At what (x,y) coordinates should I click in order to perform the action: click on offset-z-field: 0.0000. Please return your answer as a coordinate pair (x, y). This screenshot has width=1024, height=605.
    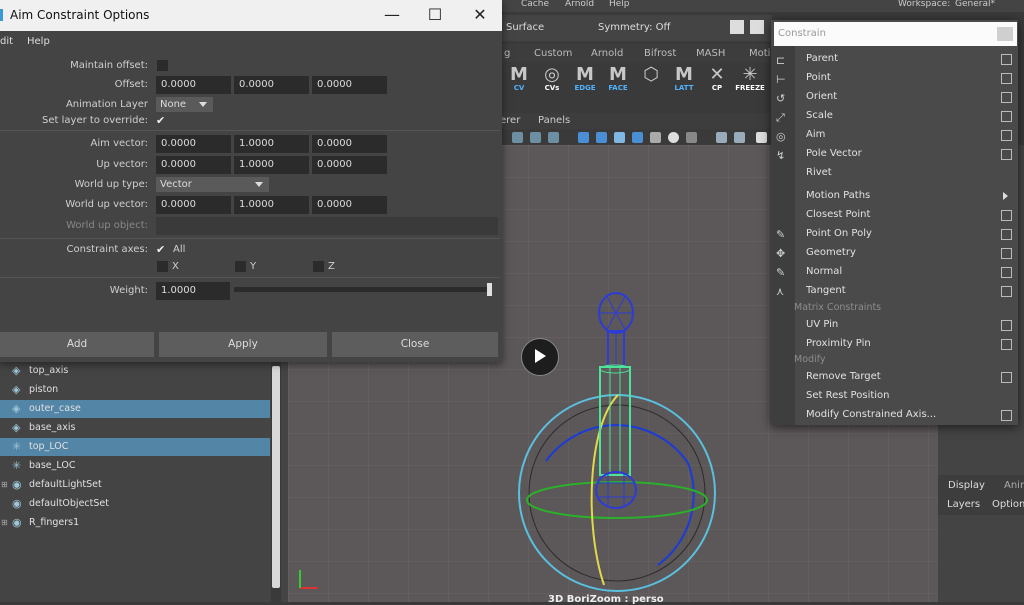
    Looking at the image, I should click on (349, 85).